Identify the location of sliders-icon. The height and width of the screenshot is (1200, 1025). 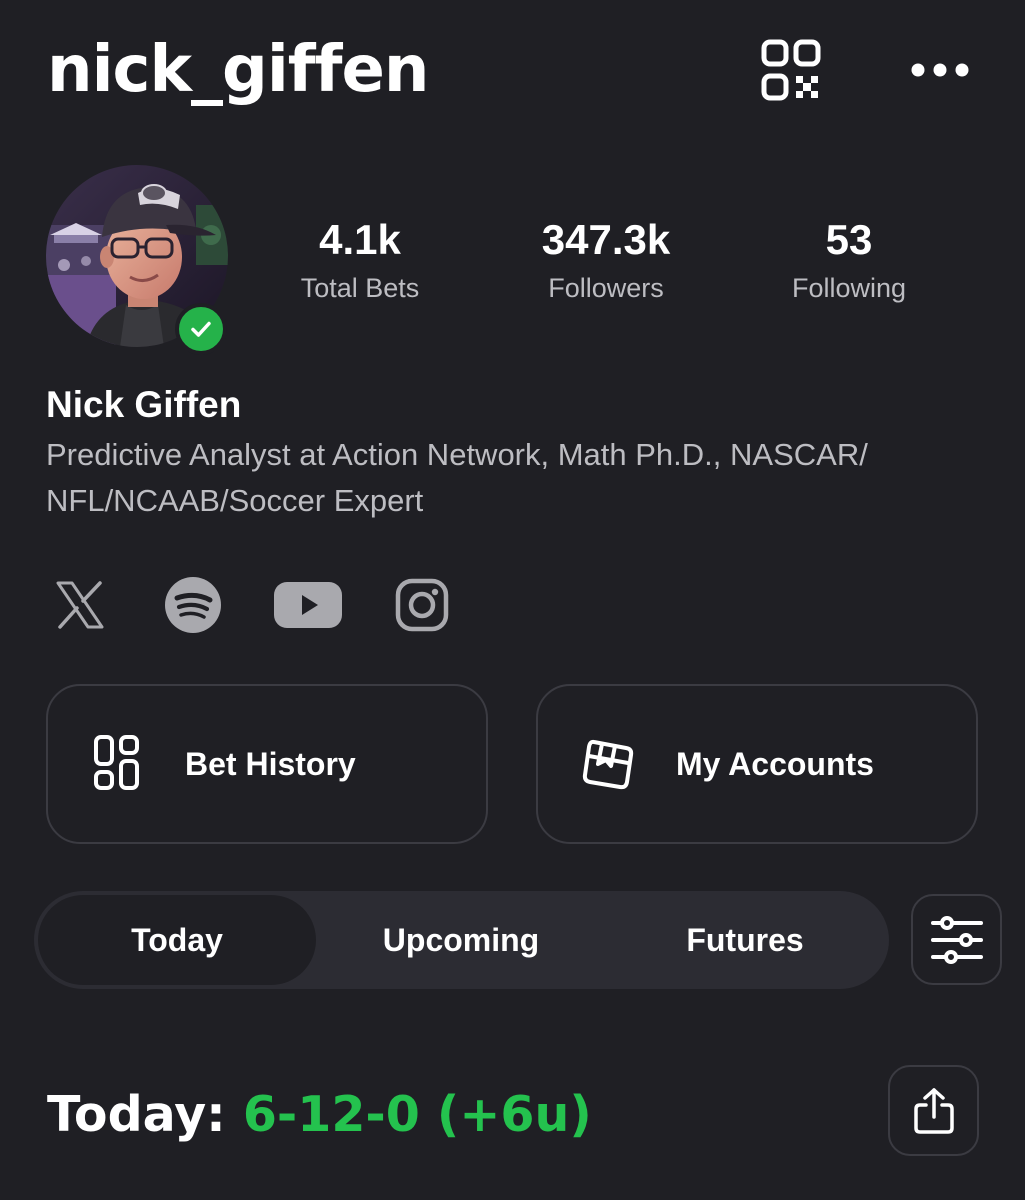
(956, 939).